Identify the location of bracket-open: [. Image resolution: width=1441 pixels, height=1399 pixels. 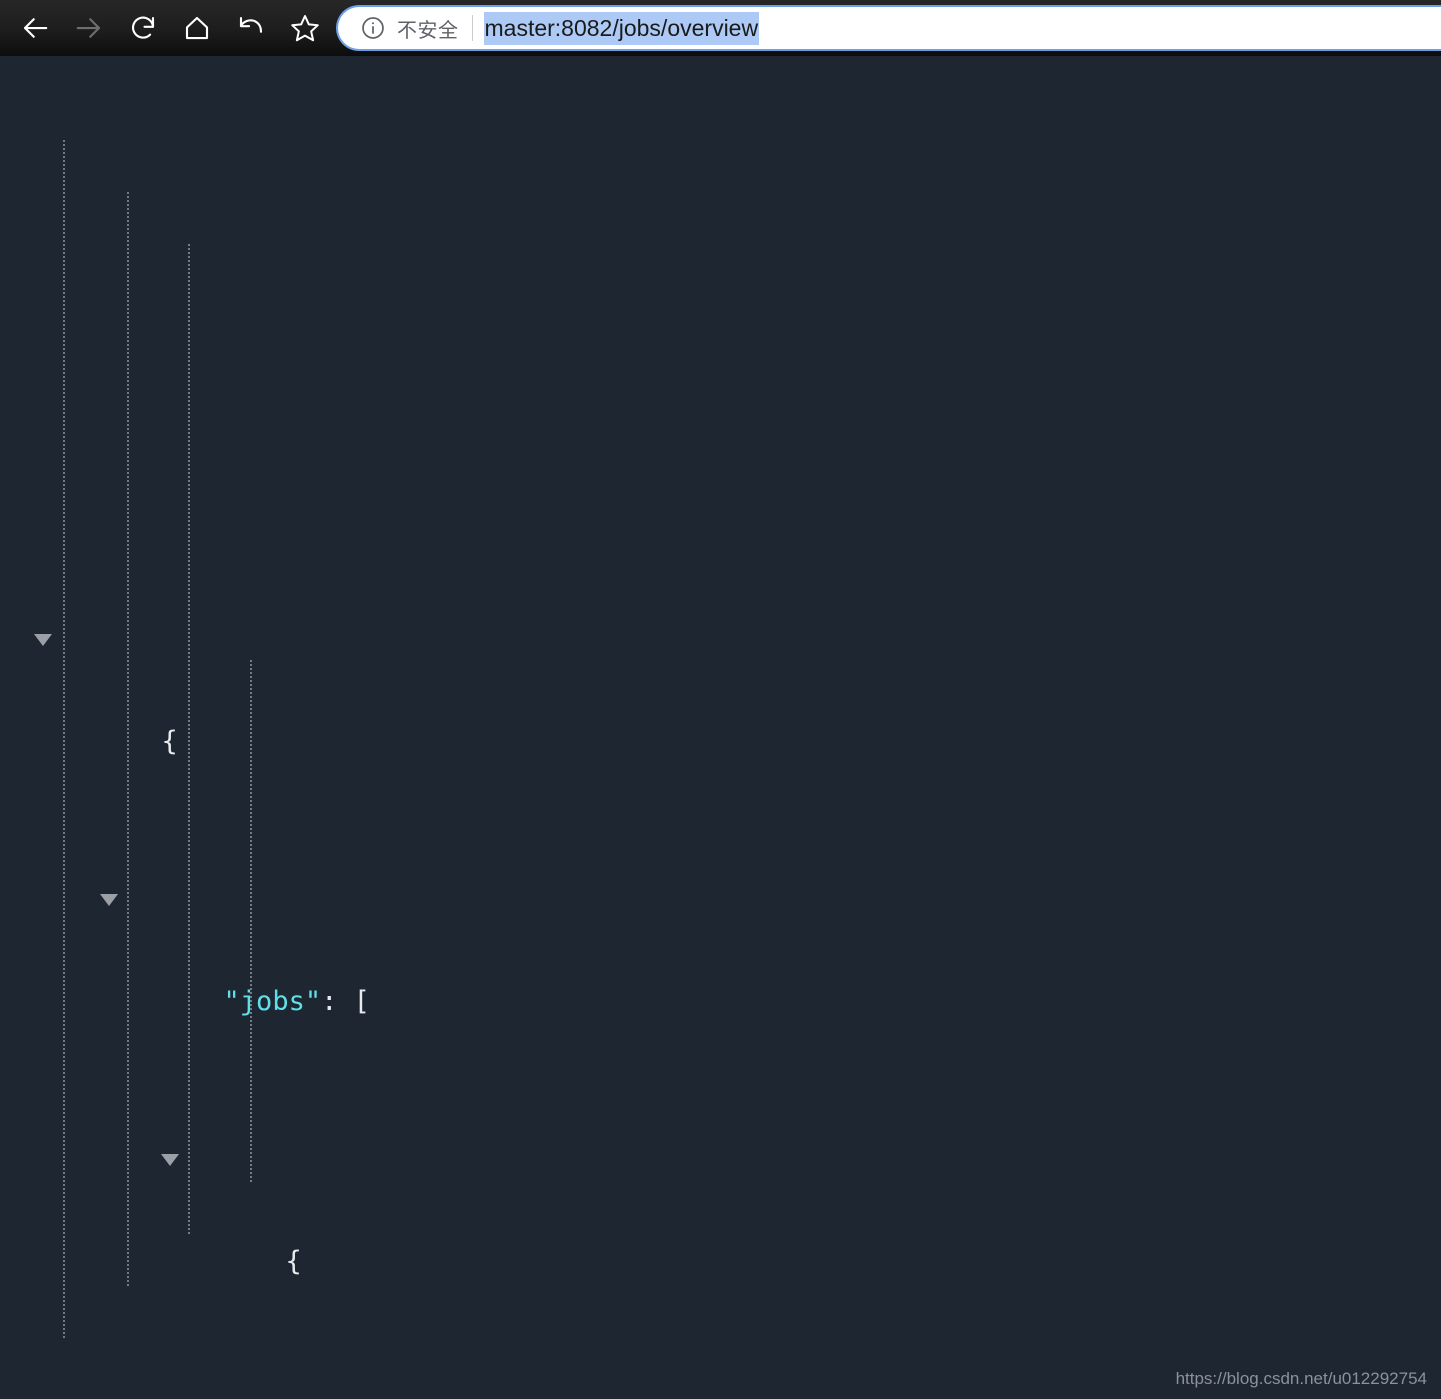
(361, 1001).